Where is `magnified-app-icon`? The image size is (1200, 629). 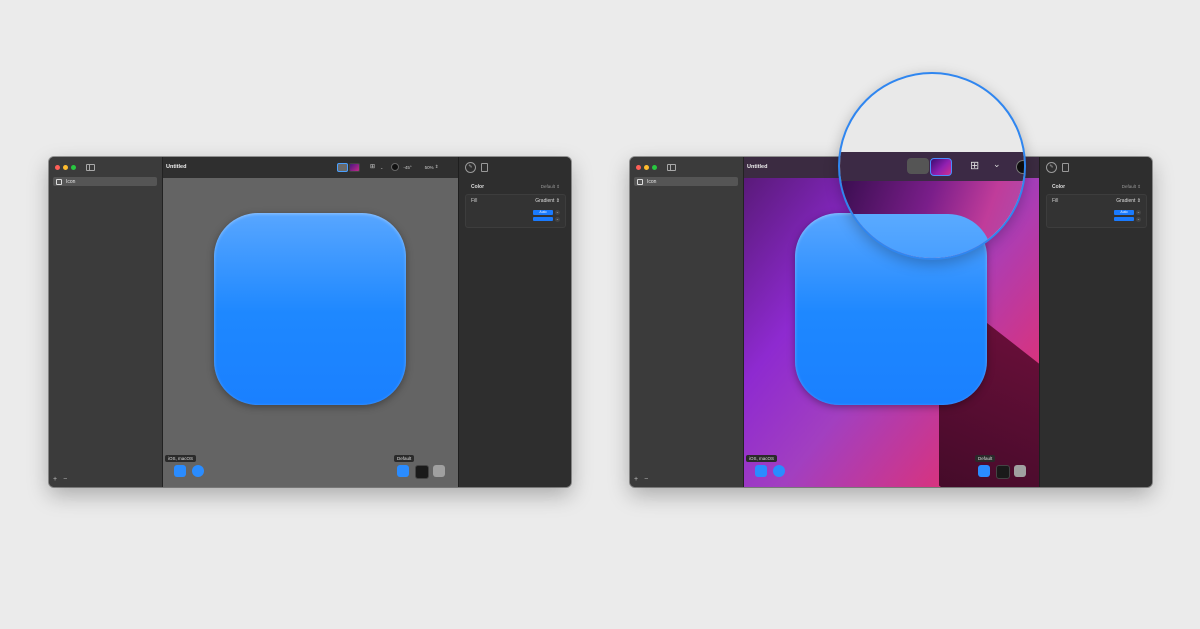
magnified-app-icon is located at coordinates (916, 236).